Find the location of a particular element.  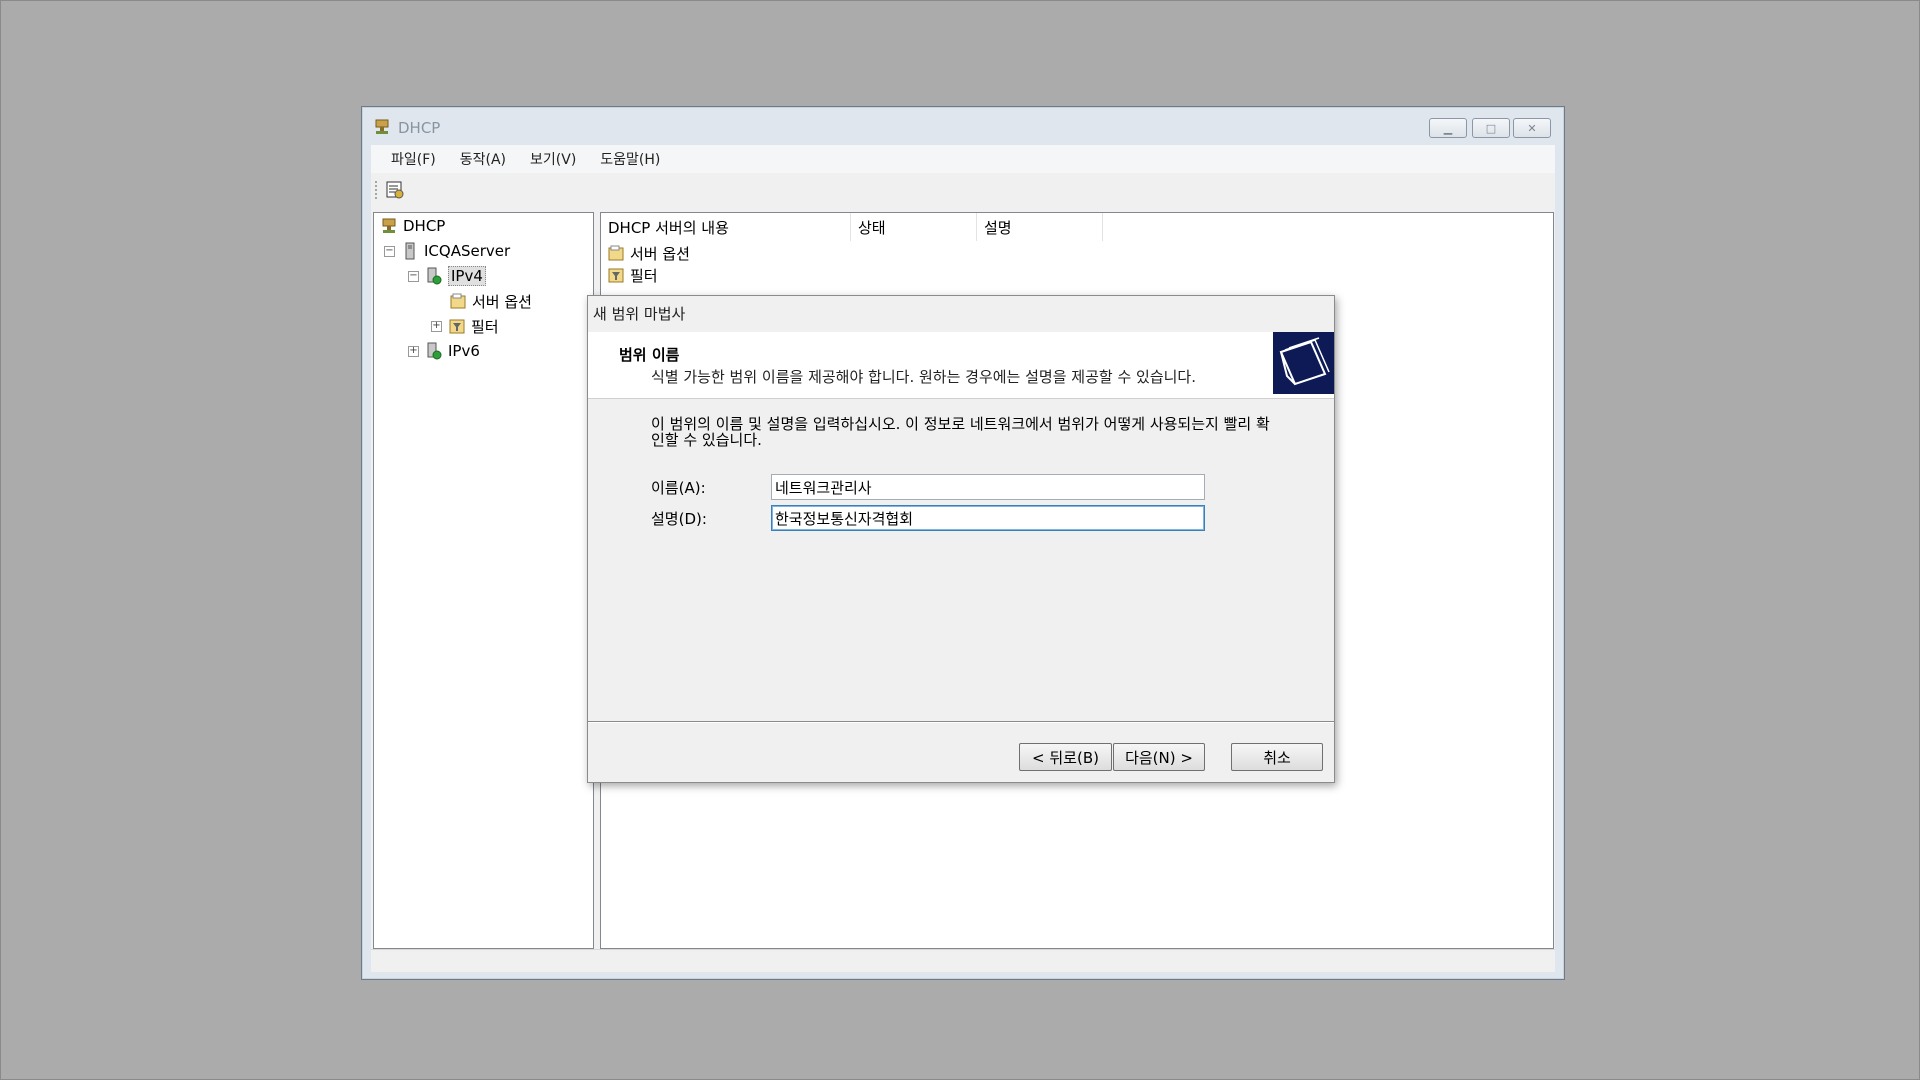

maximize-icon: □ is located at coordinates (1491, 128).